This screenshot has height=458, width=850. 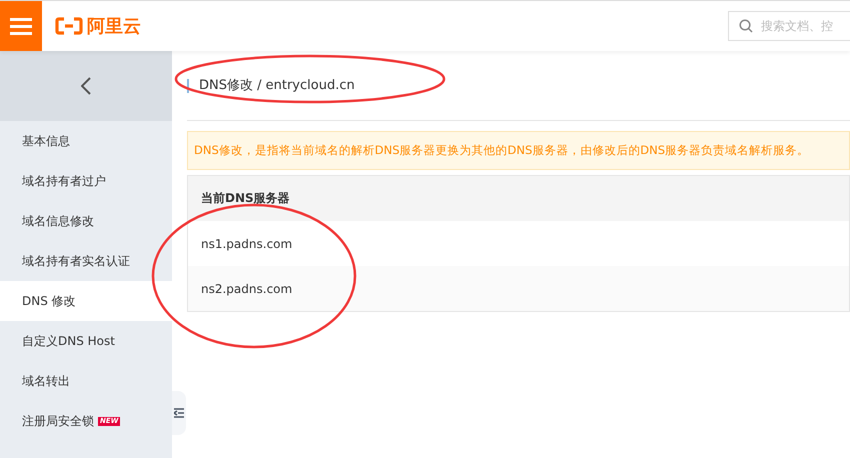 I want to click on sidebar-item: 域名信息修改, so click(x=86, y=221).